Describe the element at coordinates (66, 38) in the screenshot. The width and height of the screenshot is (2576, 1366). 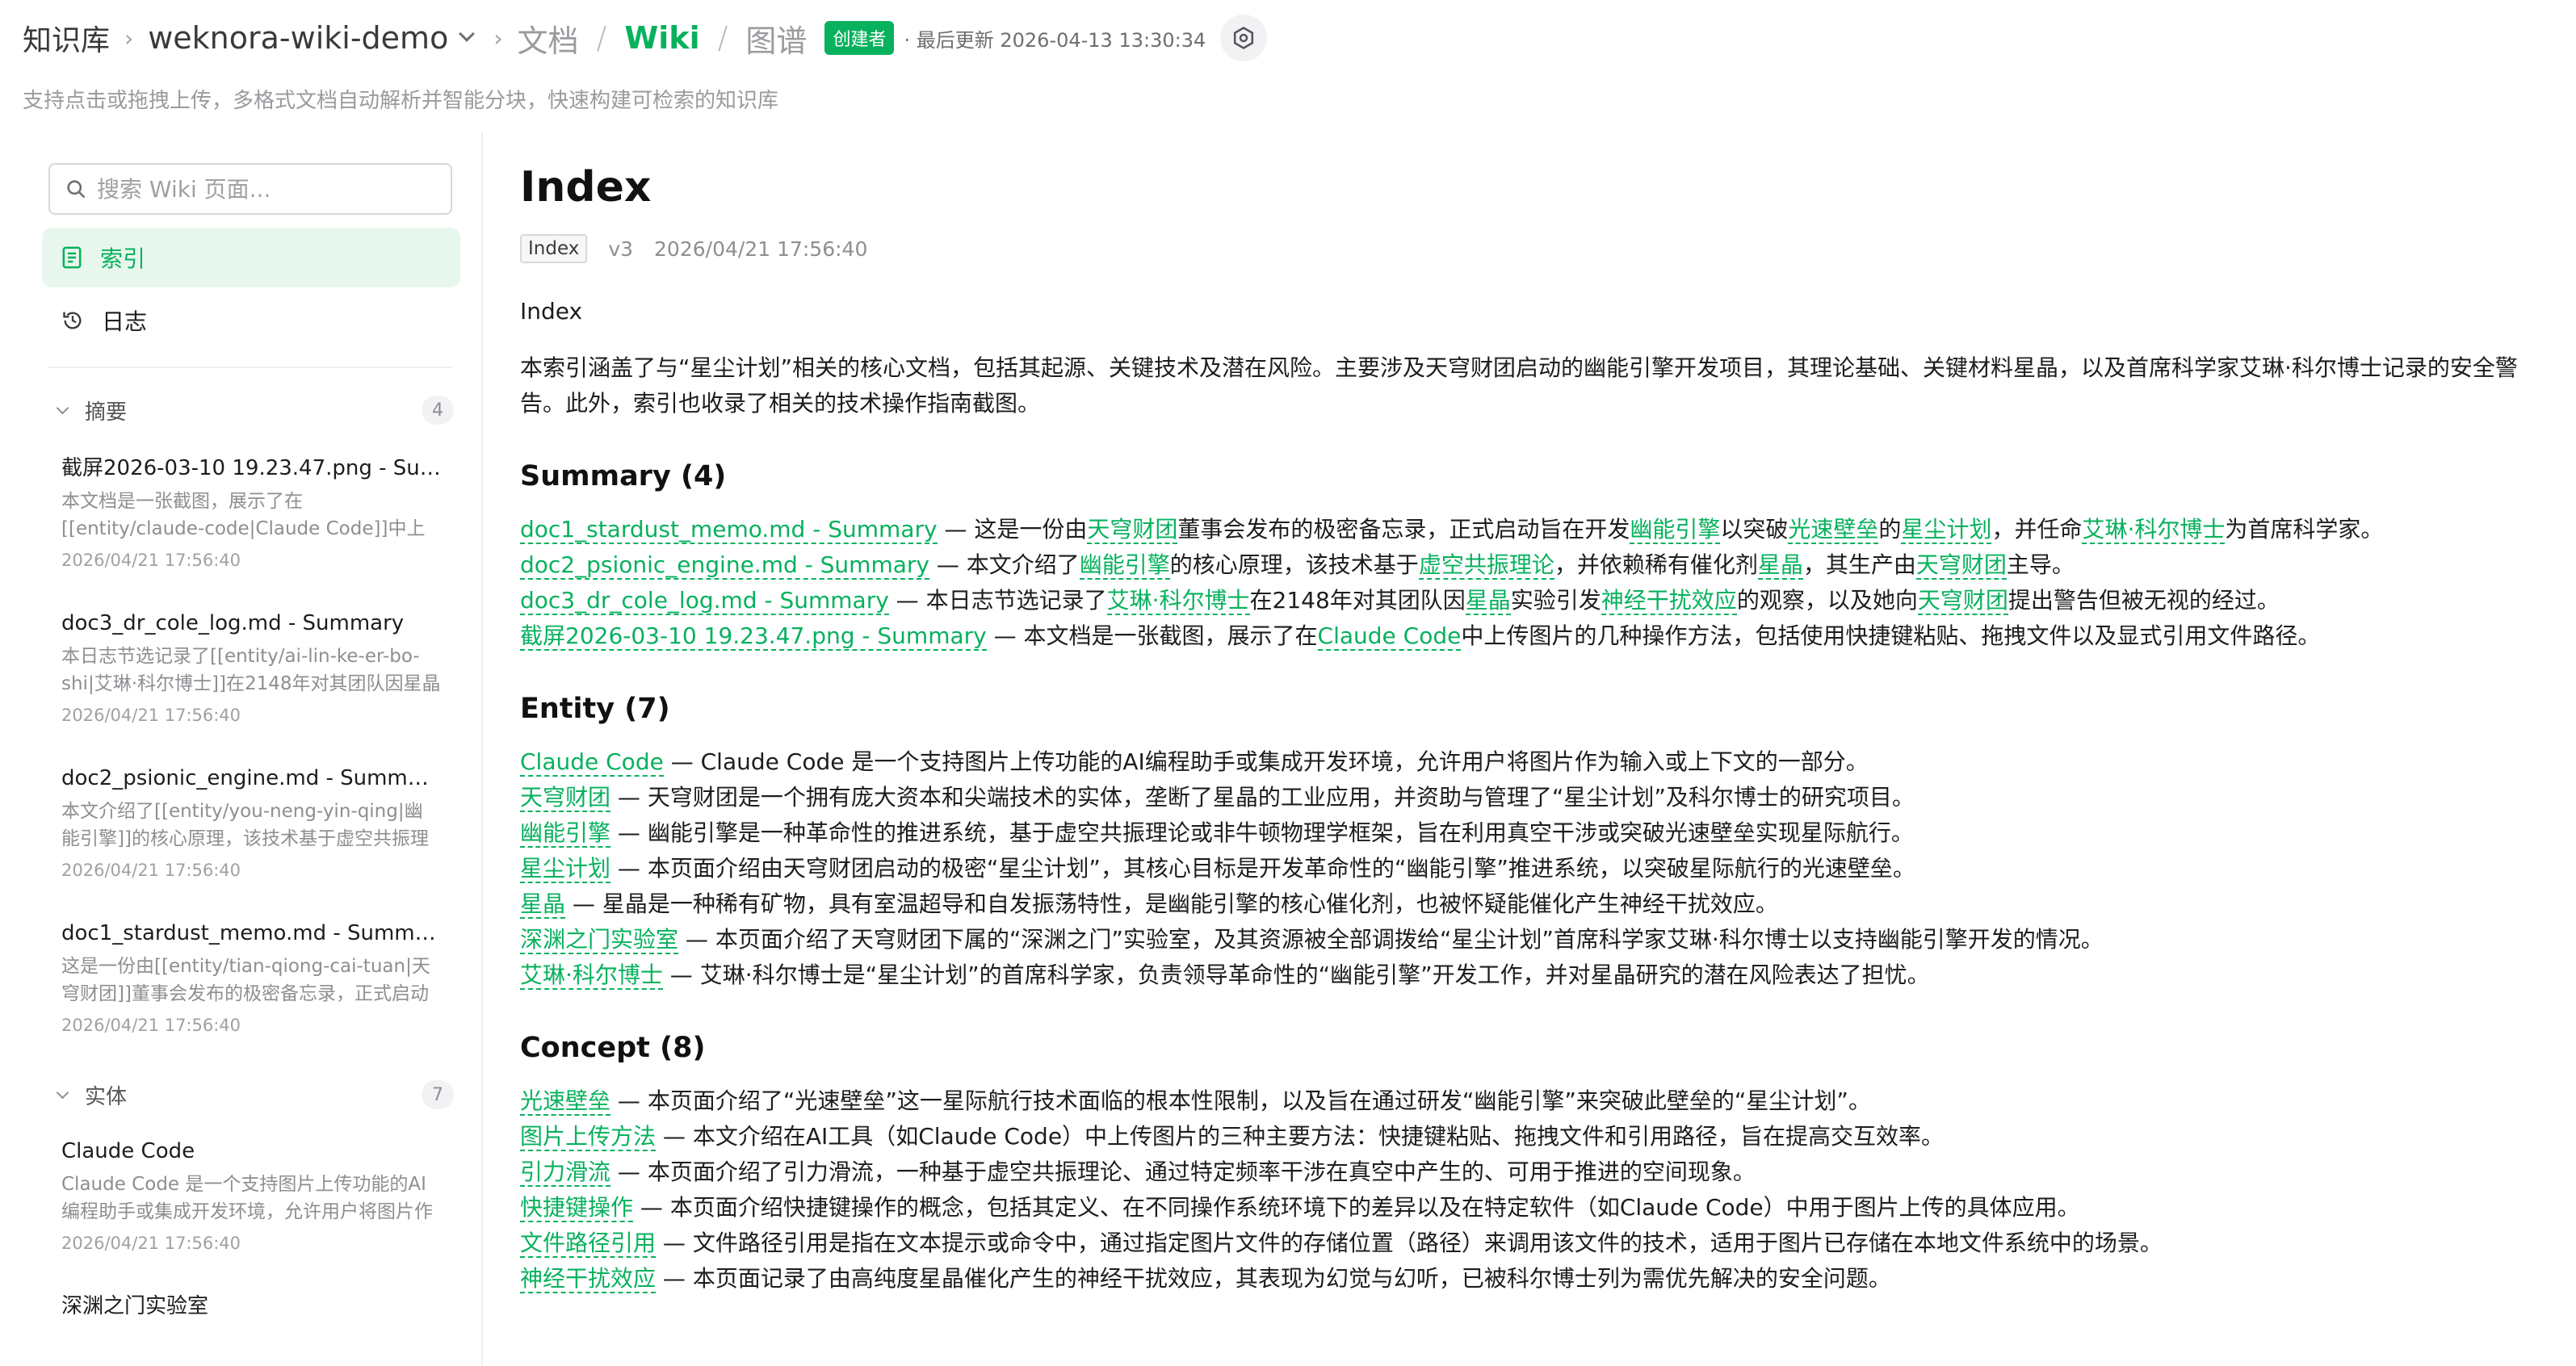
I see `breadcrumb-knowledge-base: 知识库` at that location.